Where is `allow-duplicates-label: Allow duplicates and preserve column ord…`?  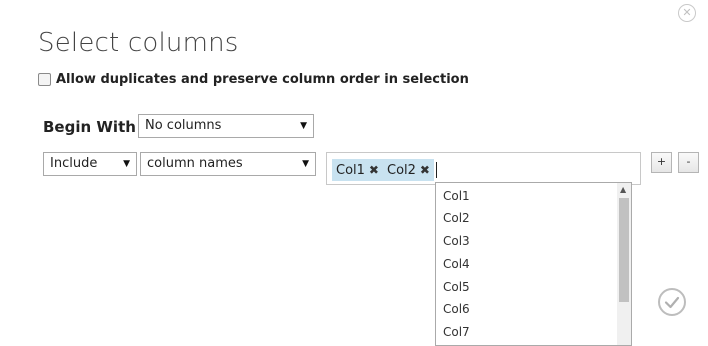 allow-duplicates-label: Allow duplicates and preserve column ord… is located at coordinates (262, 79).